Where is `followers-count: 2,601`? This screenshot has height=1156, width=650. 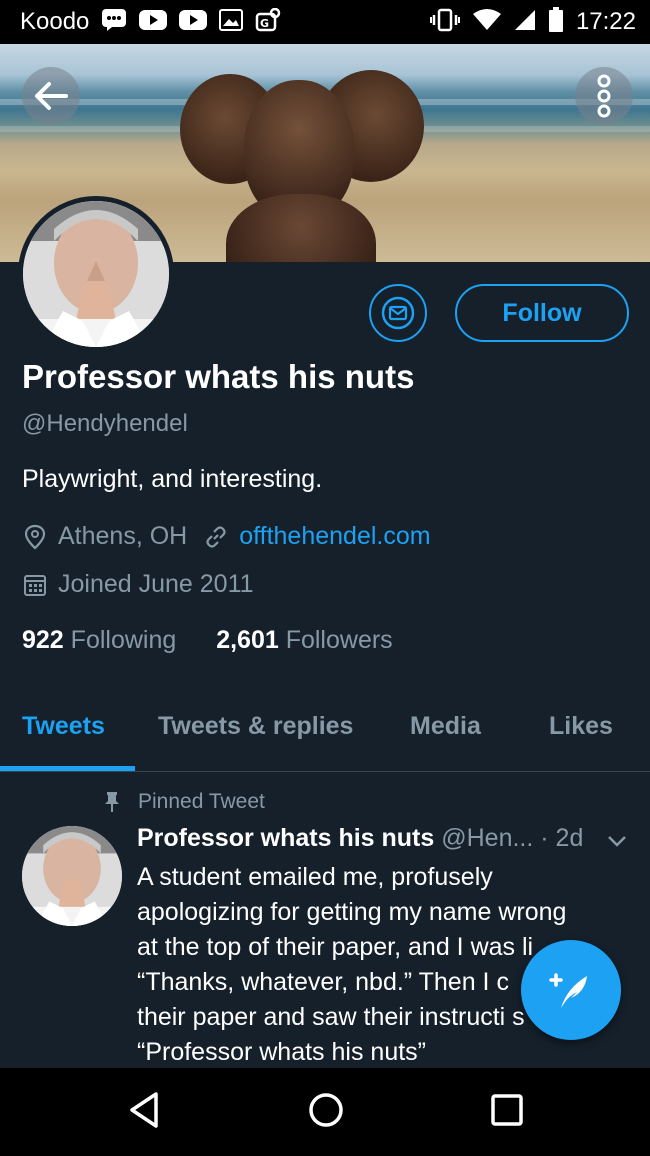
followers-count: 2,601 is located at coordinates (247, 640).